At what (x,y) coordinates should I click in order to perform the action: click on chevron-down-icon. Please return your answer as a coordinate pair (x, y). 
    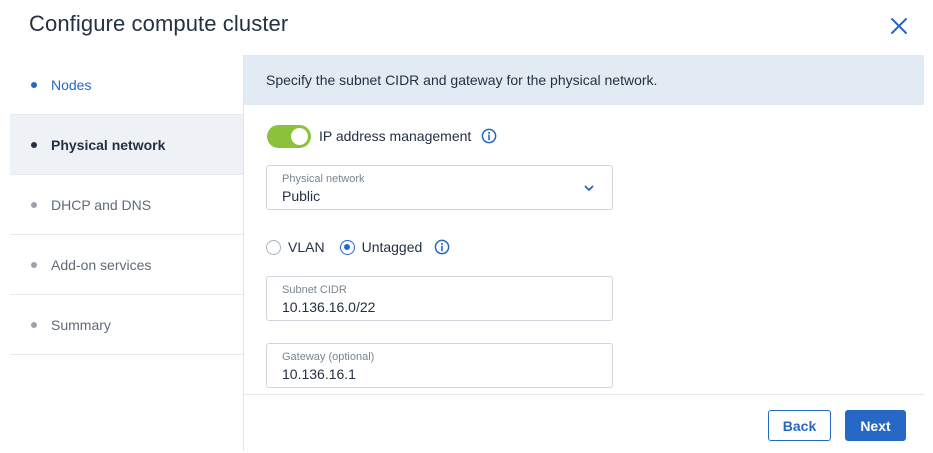
    Looking at the image, I should click on (589, 188).